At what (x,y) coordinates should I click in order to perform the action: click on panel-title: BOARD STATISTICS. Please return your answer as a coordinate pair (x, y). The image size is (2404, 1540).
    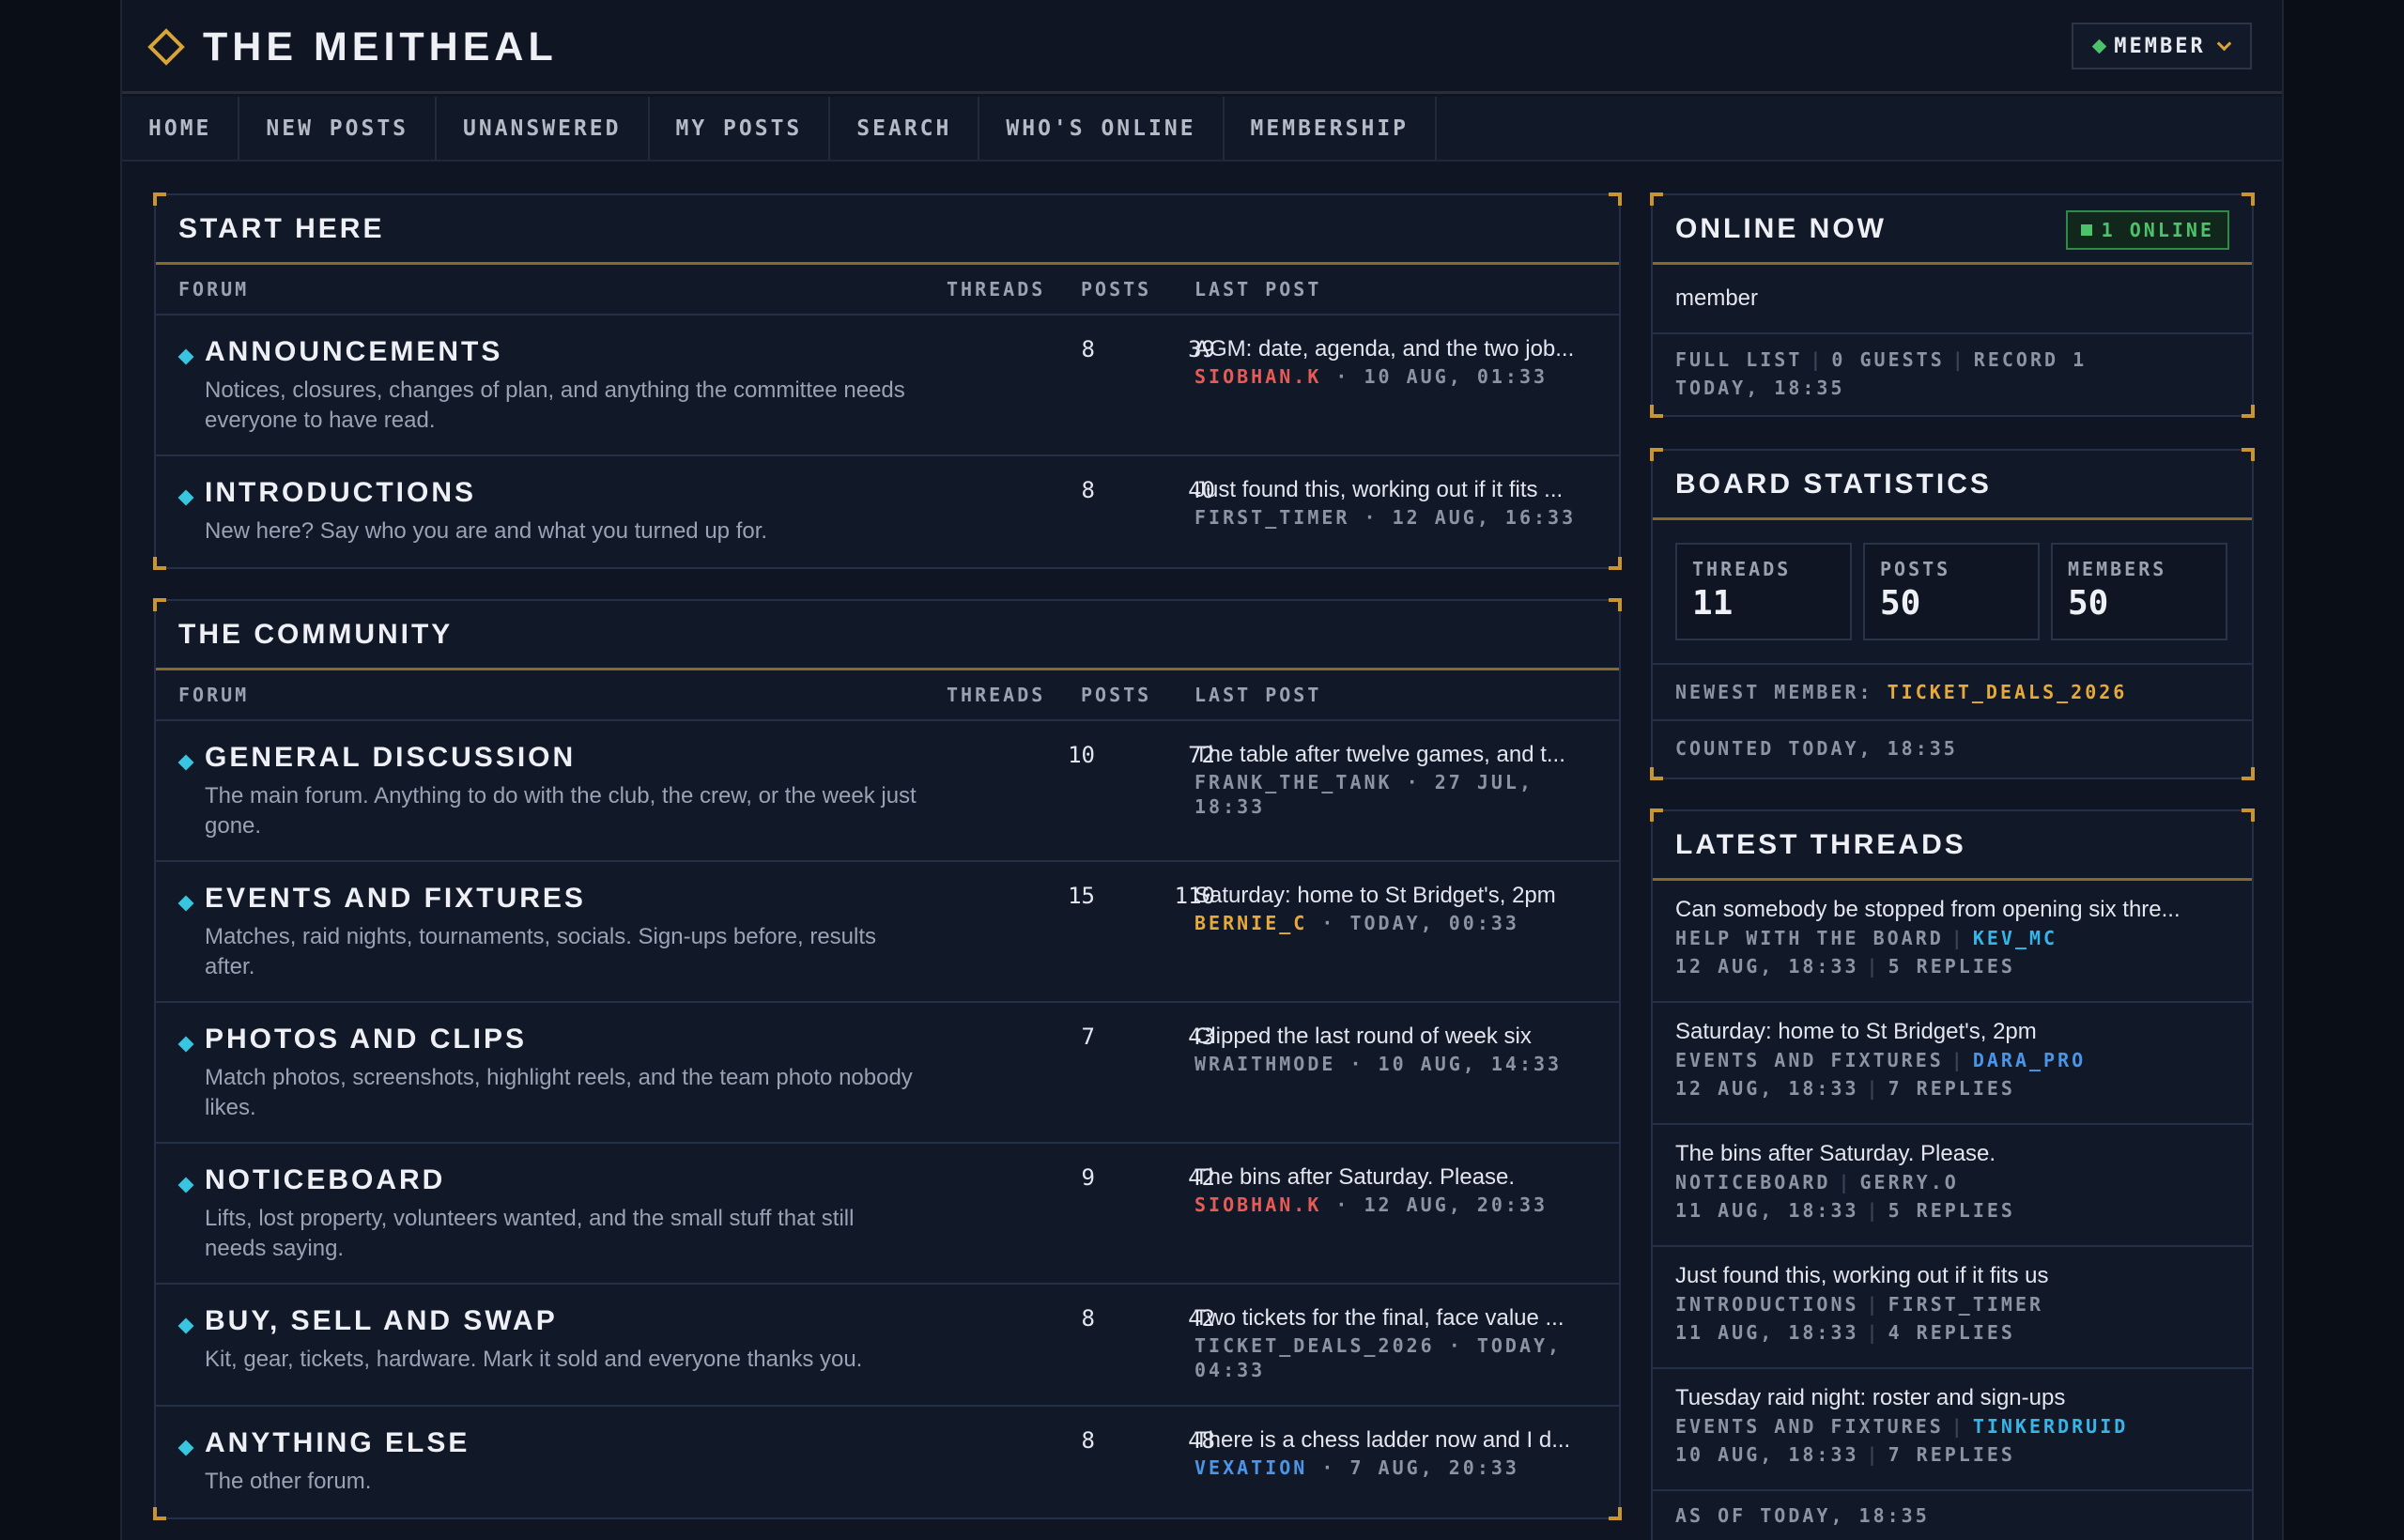
    Looking at the image, I should click on (1952, 485).